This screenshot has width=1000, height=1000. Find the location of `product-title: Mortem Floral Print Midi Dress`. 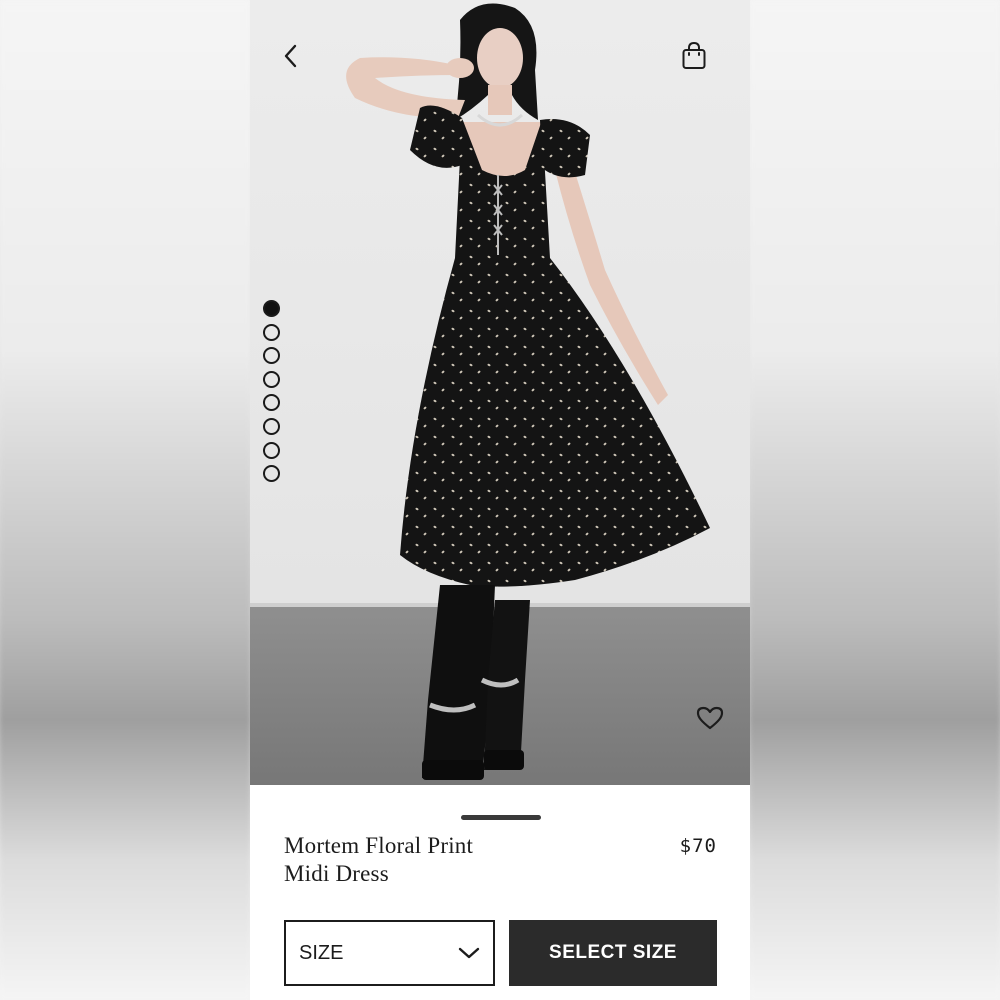

product-title: Mortem Floral Print Midi Dress is located at coordinates (434, 860).